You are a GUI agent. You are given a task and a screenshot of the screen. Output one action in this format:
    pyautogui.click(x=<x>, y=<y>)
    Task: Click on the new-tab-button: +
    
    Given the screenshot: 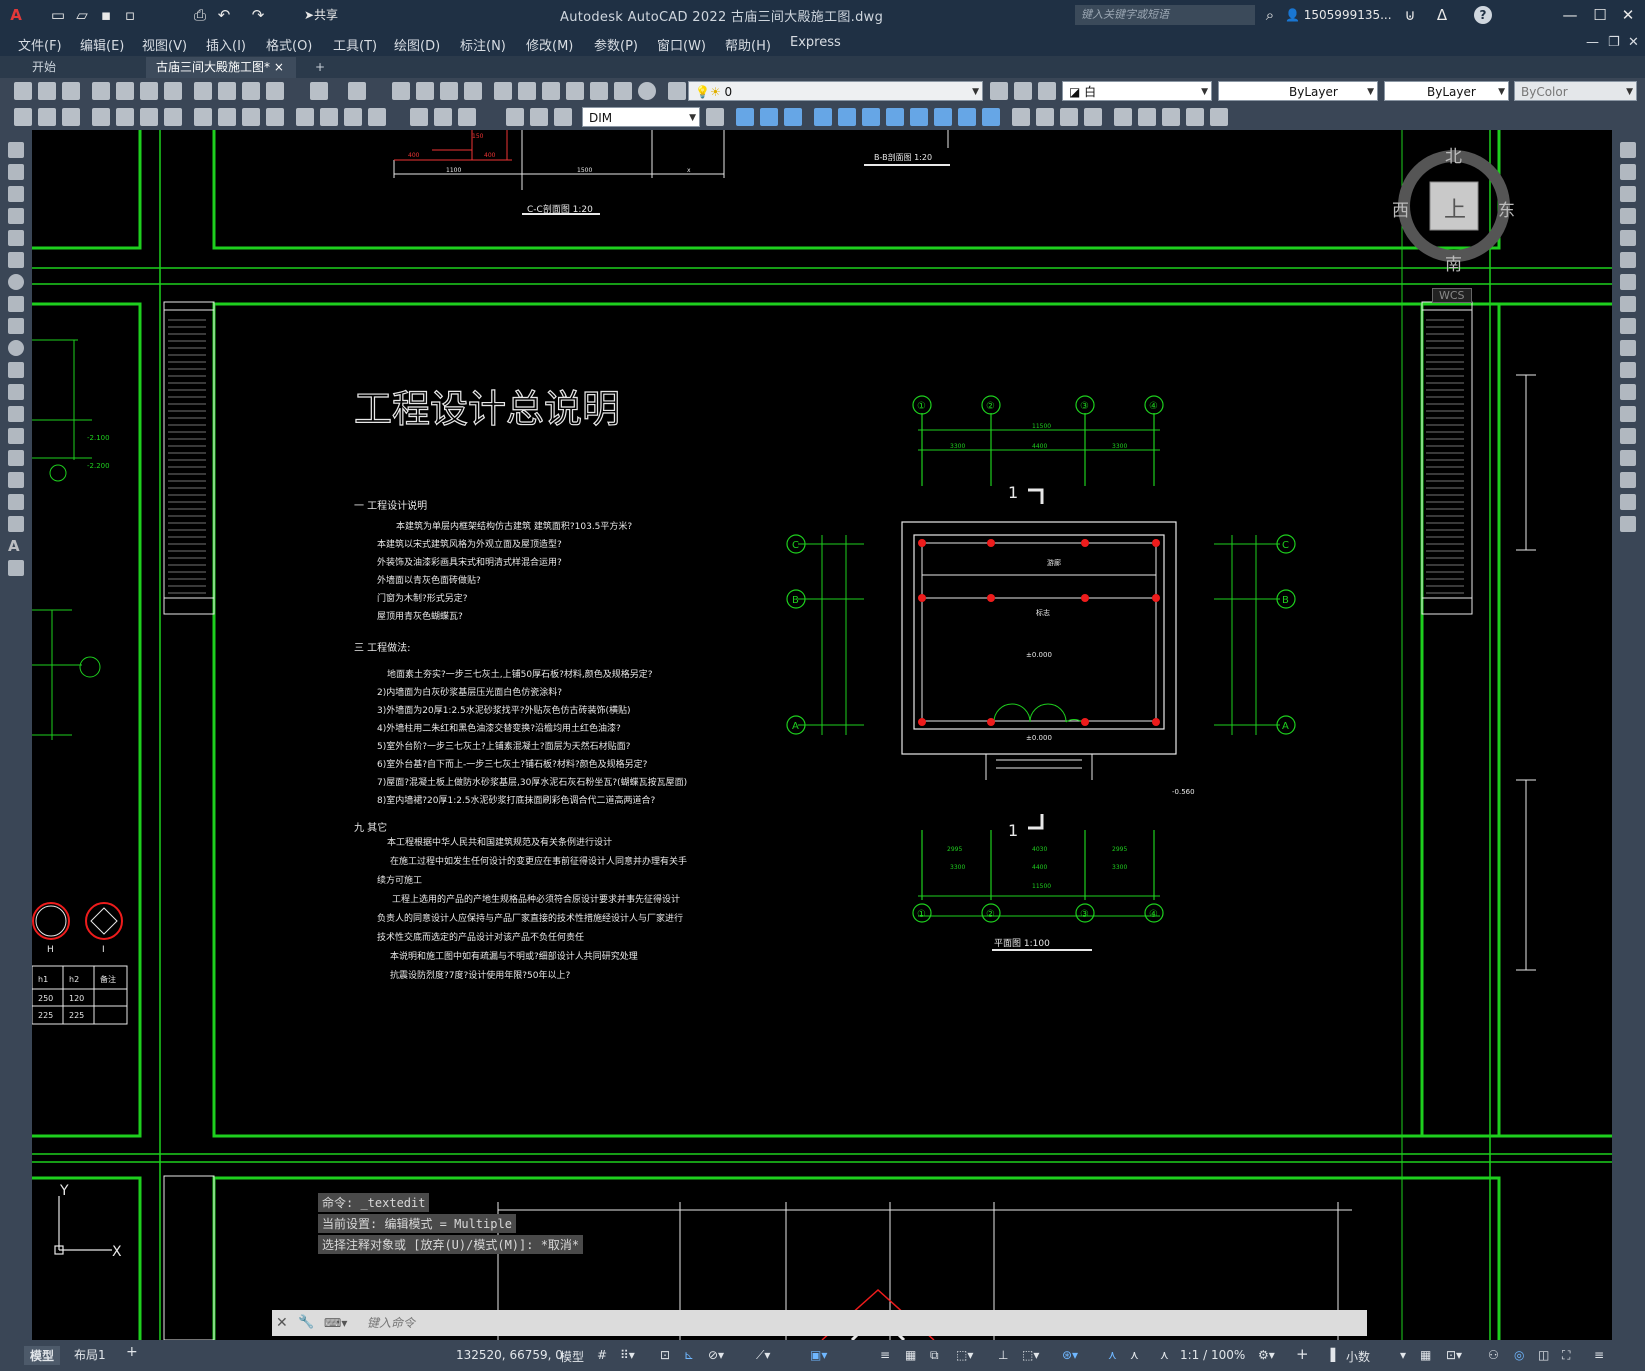 What is the action you would take?
    pyautogui.click(x=320, y=67)
    